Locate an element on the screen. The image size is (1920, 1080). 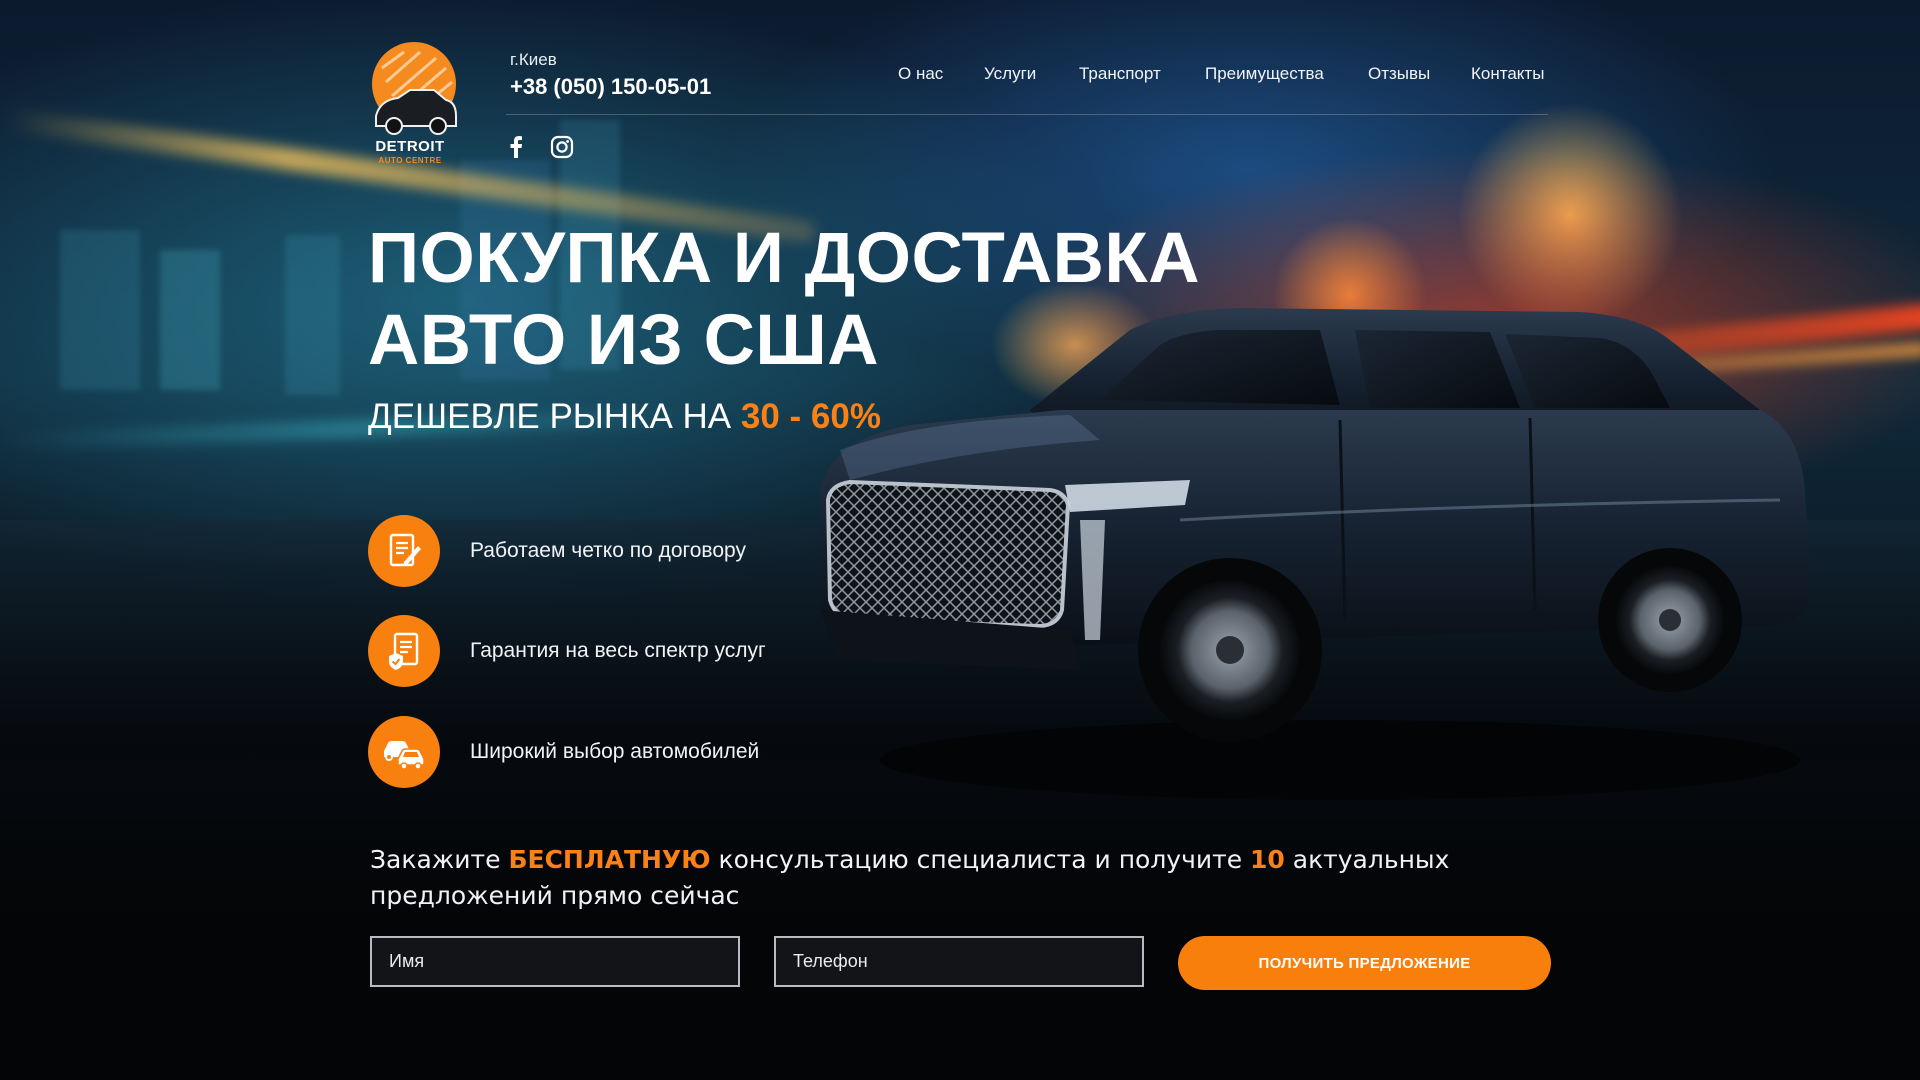
logo-title: DETROIT is located at coordinates (410, 146).